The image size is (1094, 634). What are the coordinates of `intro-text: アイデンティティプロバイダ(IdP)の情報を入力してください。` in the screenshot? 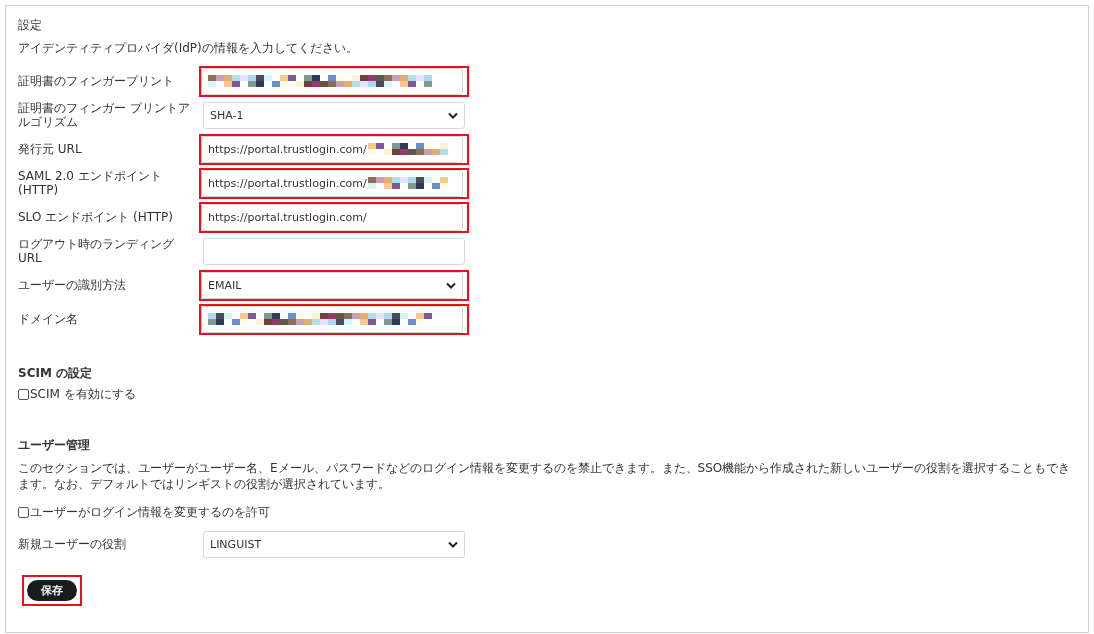 It's located at (188, 48).